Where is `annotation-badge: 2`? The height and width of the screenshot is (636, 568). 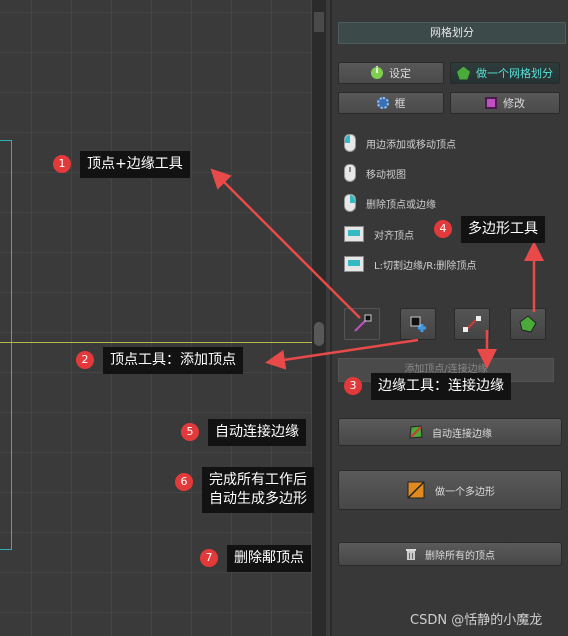
annotation-badge: 2 is located at coordinates (85, 360).